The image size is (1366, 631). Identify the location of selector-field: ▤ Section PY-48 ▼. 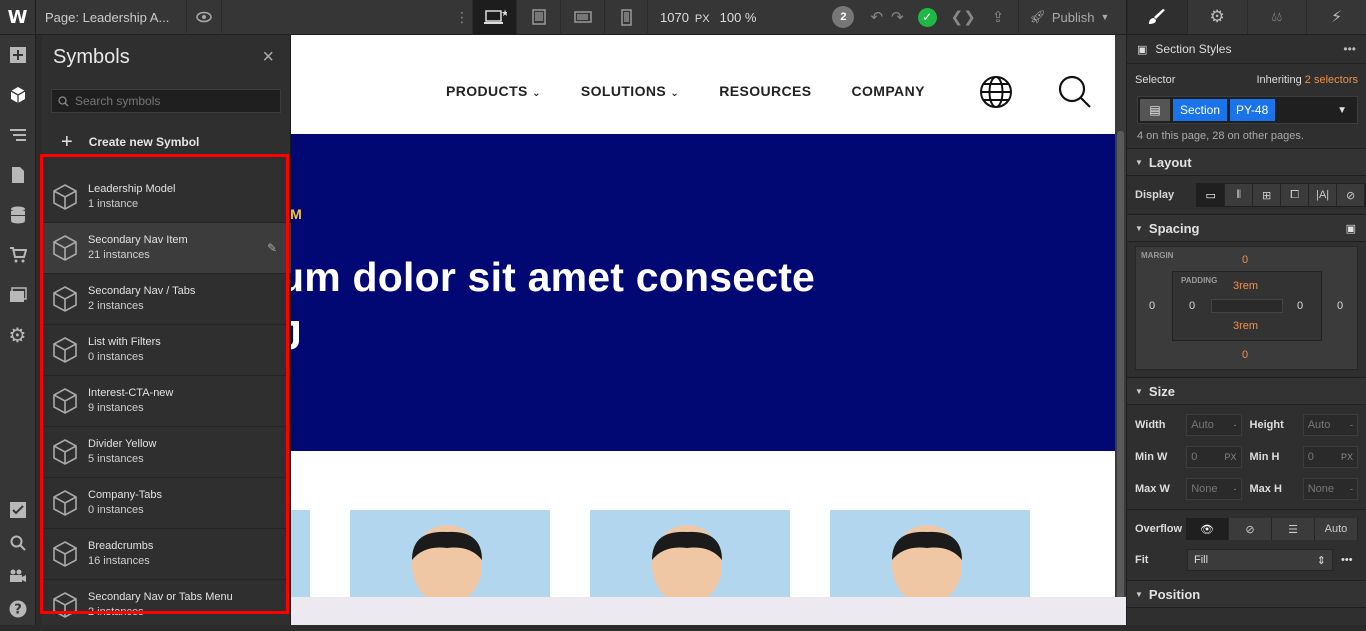
(1247, 110).